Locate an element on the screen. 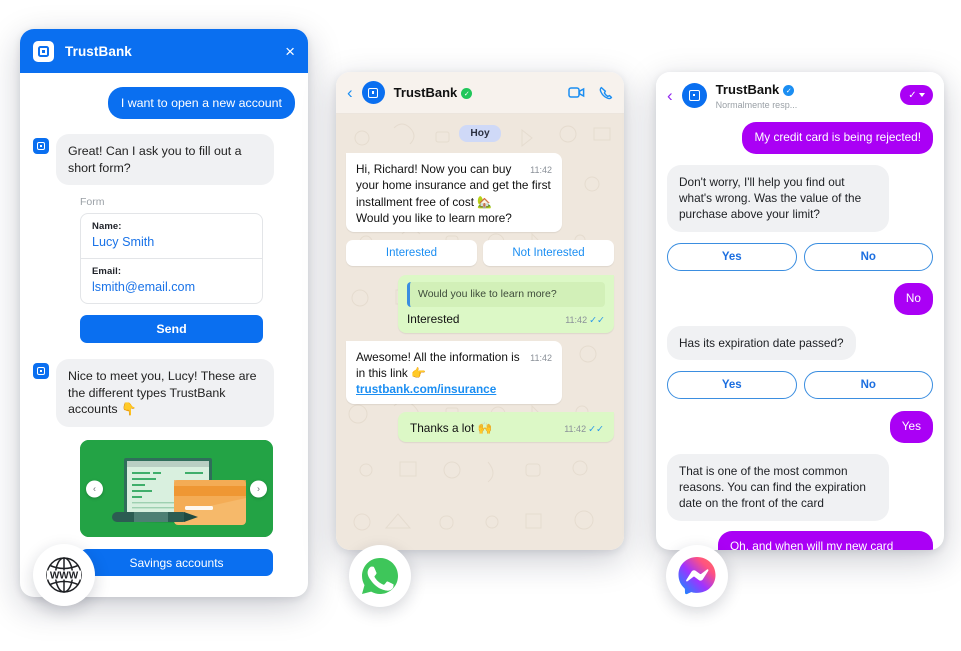 This screenshot has width=961, height=651. video-call-icon is located at coordinates (576, 92).